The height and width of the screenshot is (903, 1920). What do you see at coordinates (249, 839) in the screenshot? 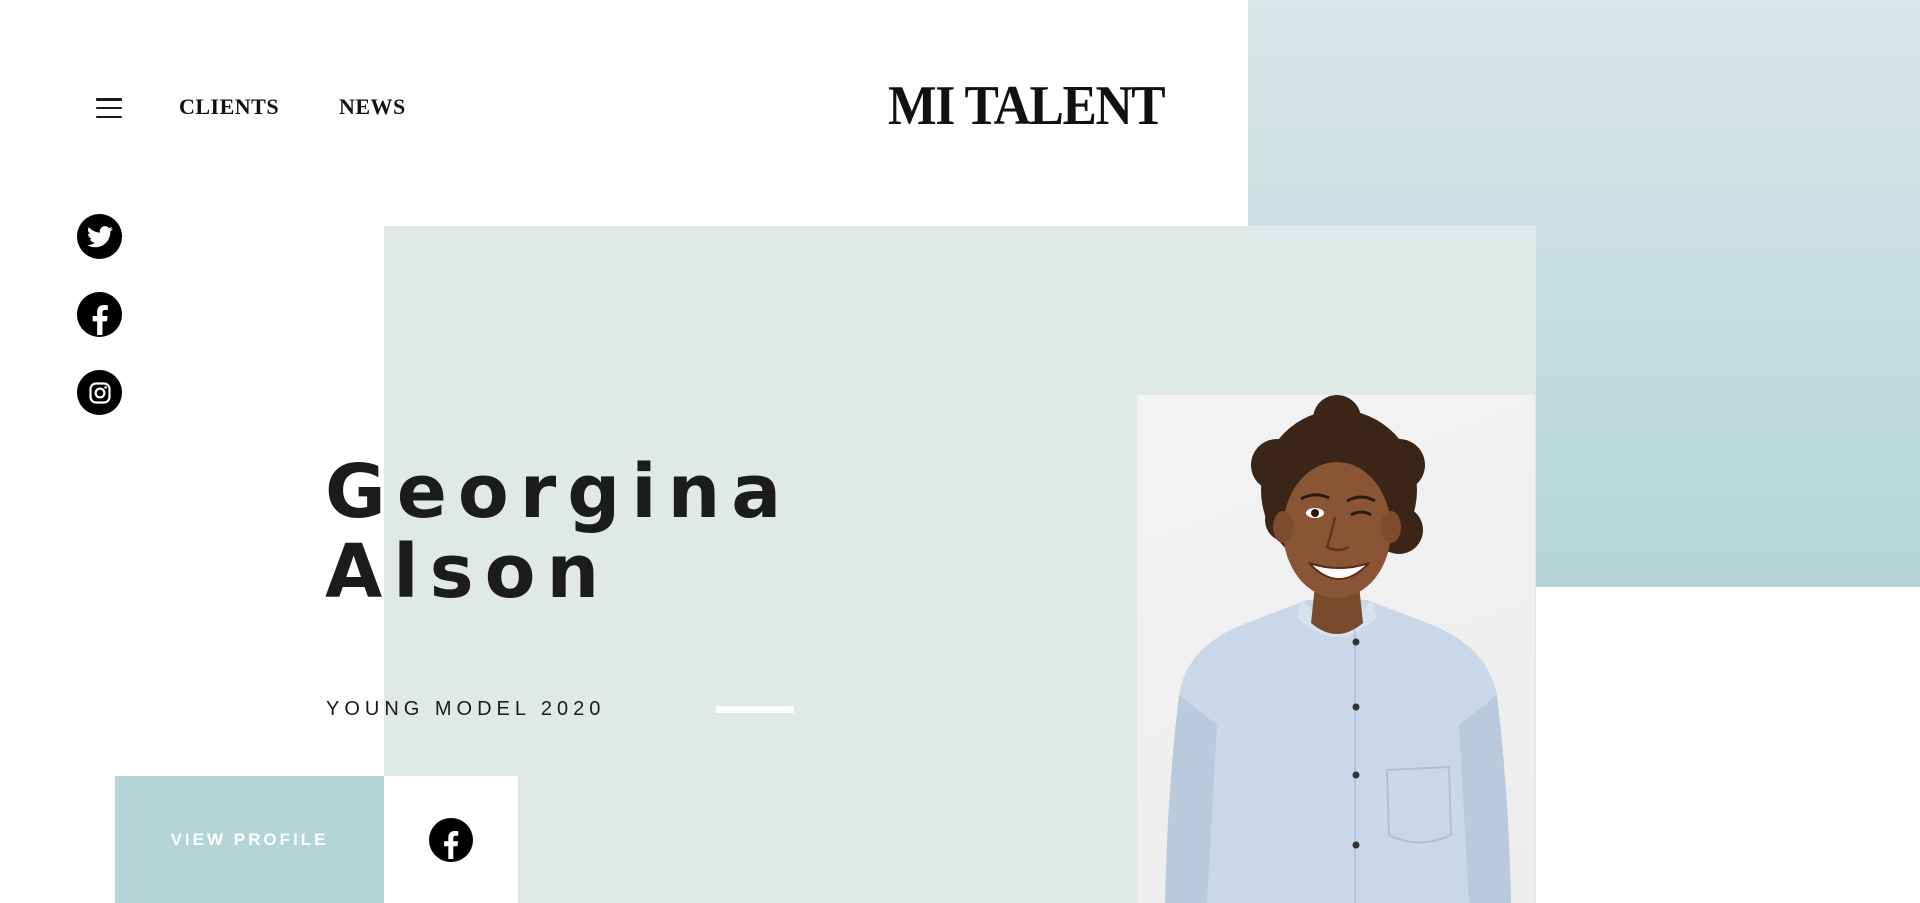
I see `view-profile-button: VIEW PROFILE` at bounding box center [249, 839].